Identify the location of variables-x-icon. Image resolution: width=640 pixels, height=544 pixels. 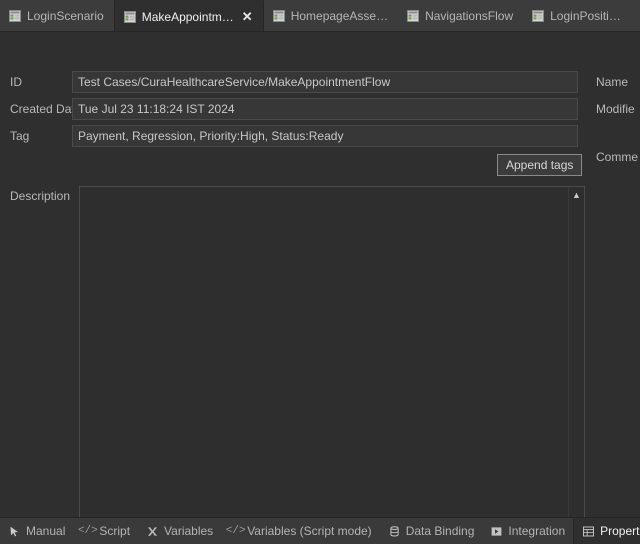
(152, 531).